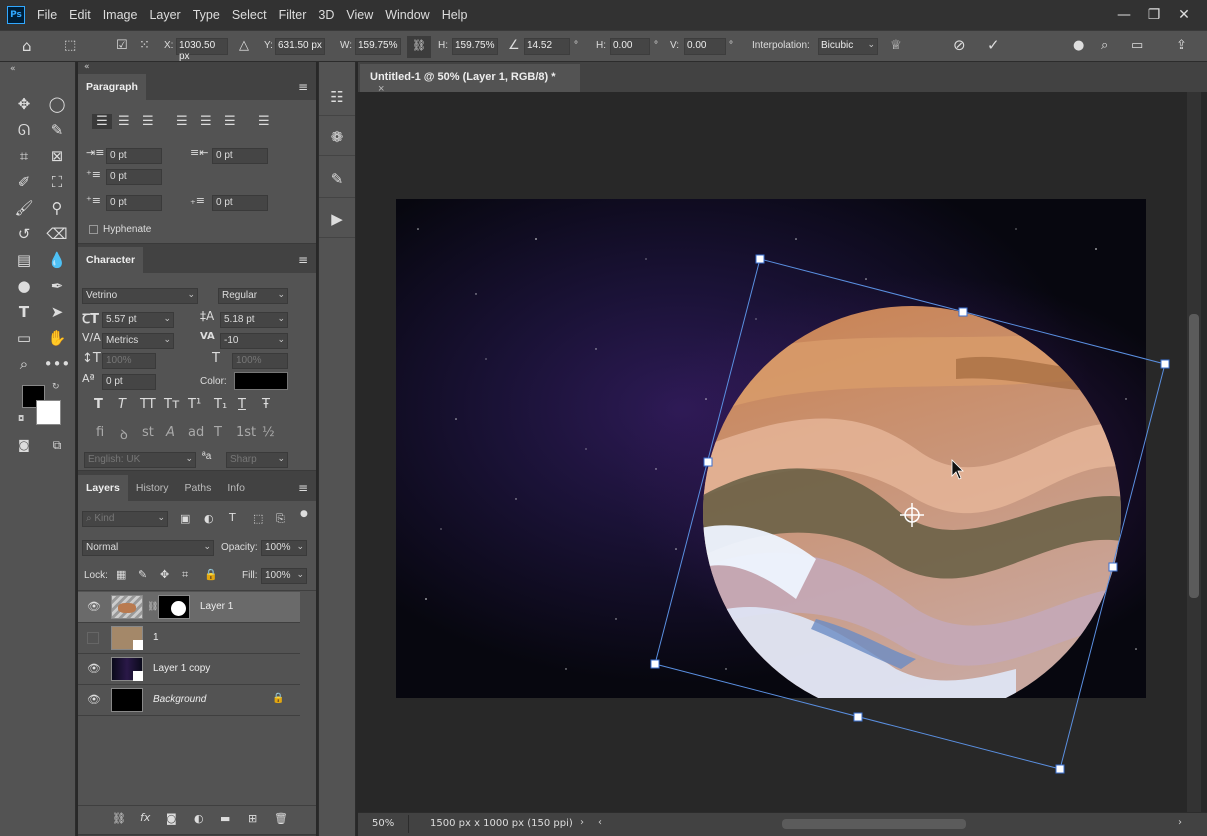  I want to click on transform-handle-bottom-right, so click(1060, 769).